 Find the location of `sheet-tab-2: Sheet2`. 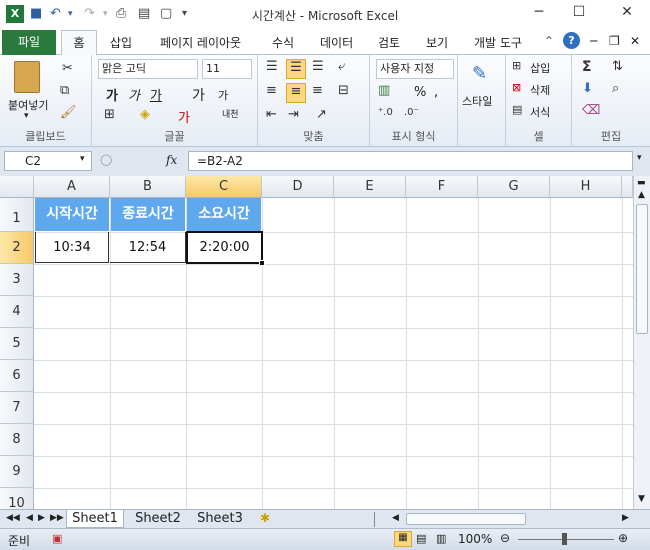

sheet-tab-2: Sheet2 is located at coordinates (158, 519).